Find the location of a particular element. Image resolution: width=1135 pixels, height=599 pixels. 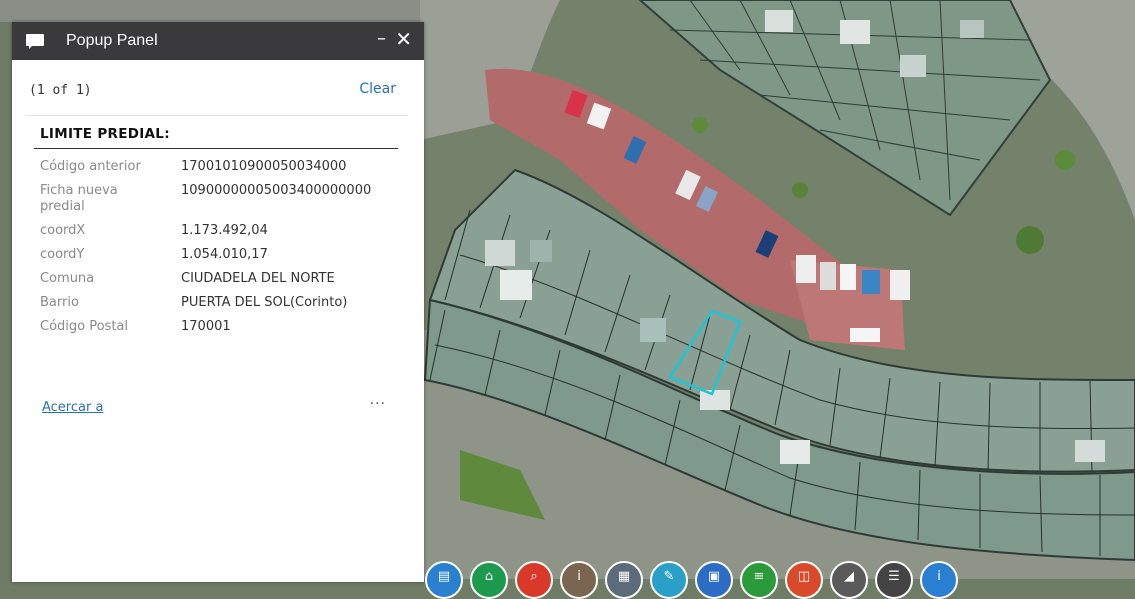

attribute-row: Código Postal 170001 is located at coordinates (205, 331).